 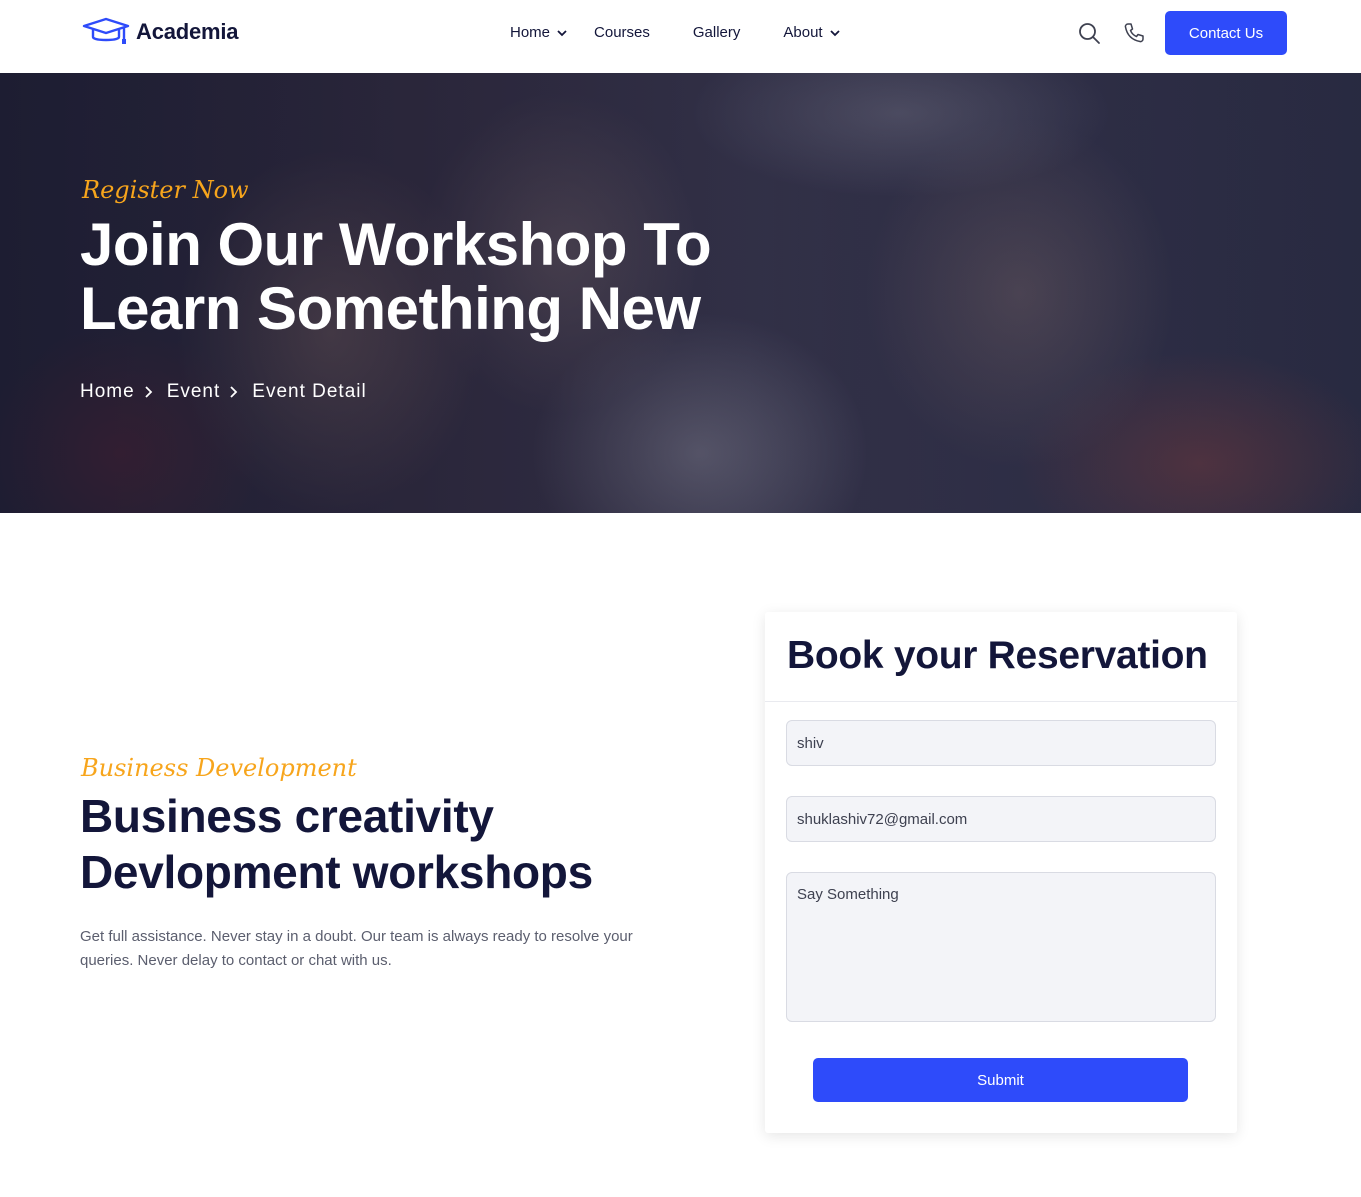 I want to click on divider, so click(x=1001, y=701).